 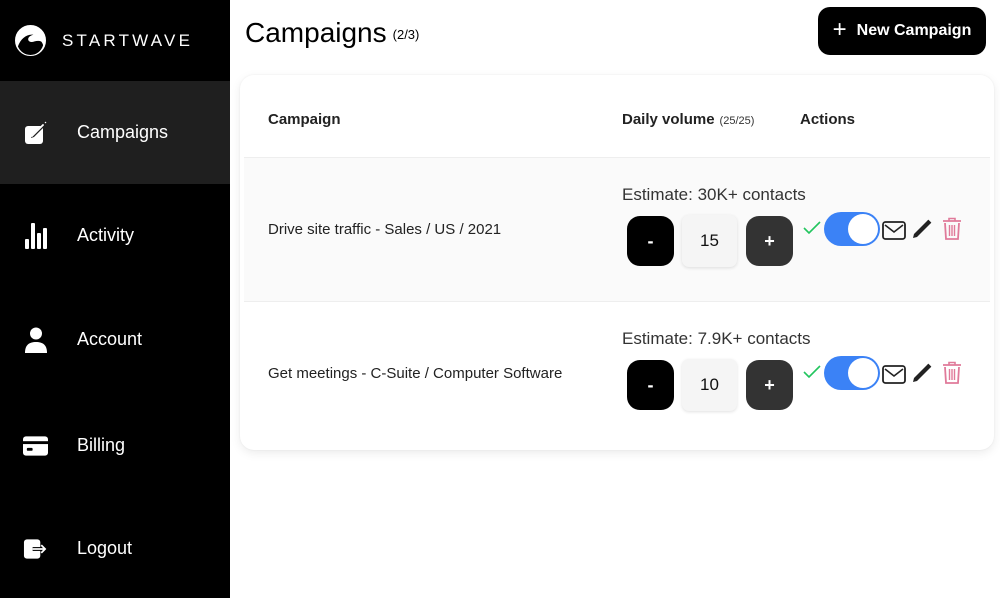 I want to click on column-header-actions: Actions, so click(x=828, y=119).